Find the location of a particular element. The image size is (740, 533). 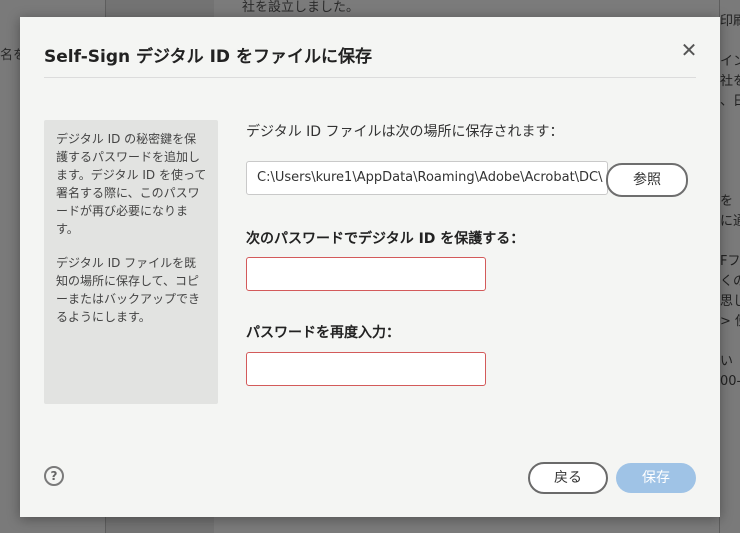

back-button: 戻る is located at coordinates (568, 478).